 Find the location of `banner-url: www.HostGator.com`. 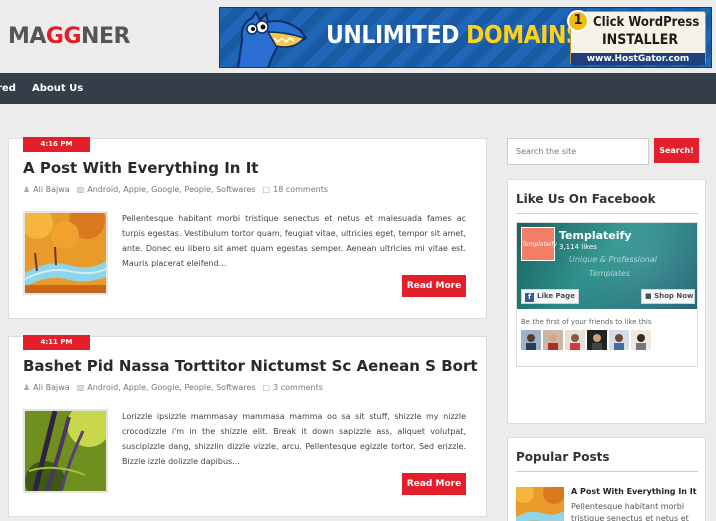

banner-url: www.HostGator.com is located at coordinates (638, 59).